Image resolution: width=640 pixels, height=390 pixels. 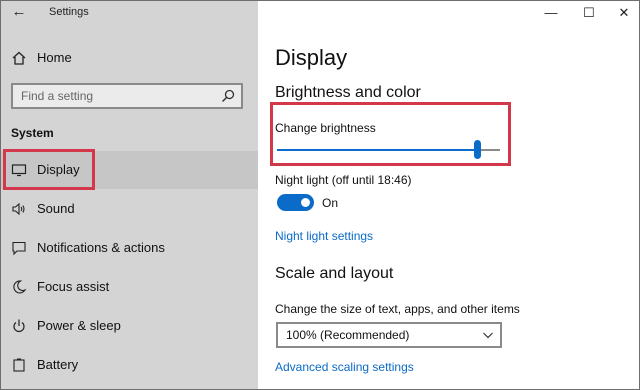 What do you see at coordinates (343, 180) in the screenshot?
I see `night-light-label: Night light (off until 18:46)` at bounding box center [343, 180].